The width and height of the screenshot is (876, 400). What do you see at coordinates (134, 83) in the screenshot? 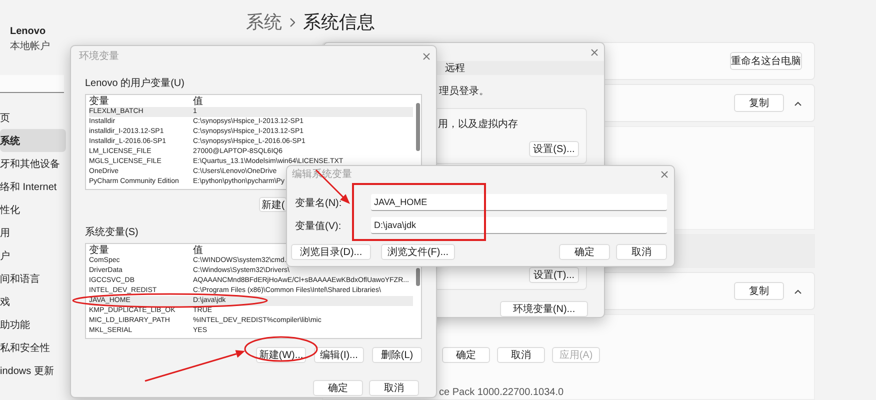
I see `group-label: Lenovo 的用户变量(U)` at bounding box center [134, 83].